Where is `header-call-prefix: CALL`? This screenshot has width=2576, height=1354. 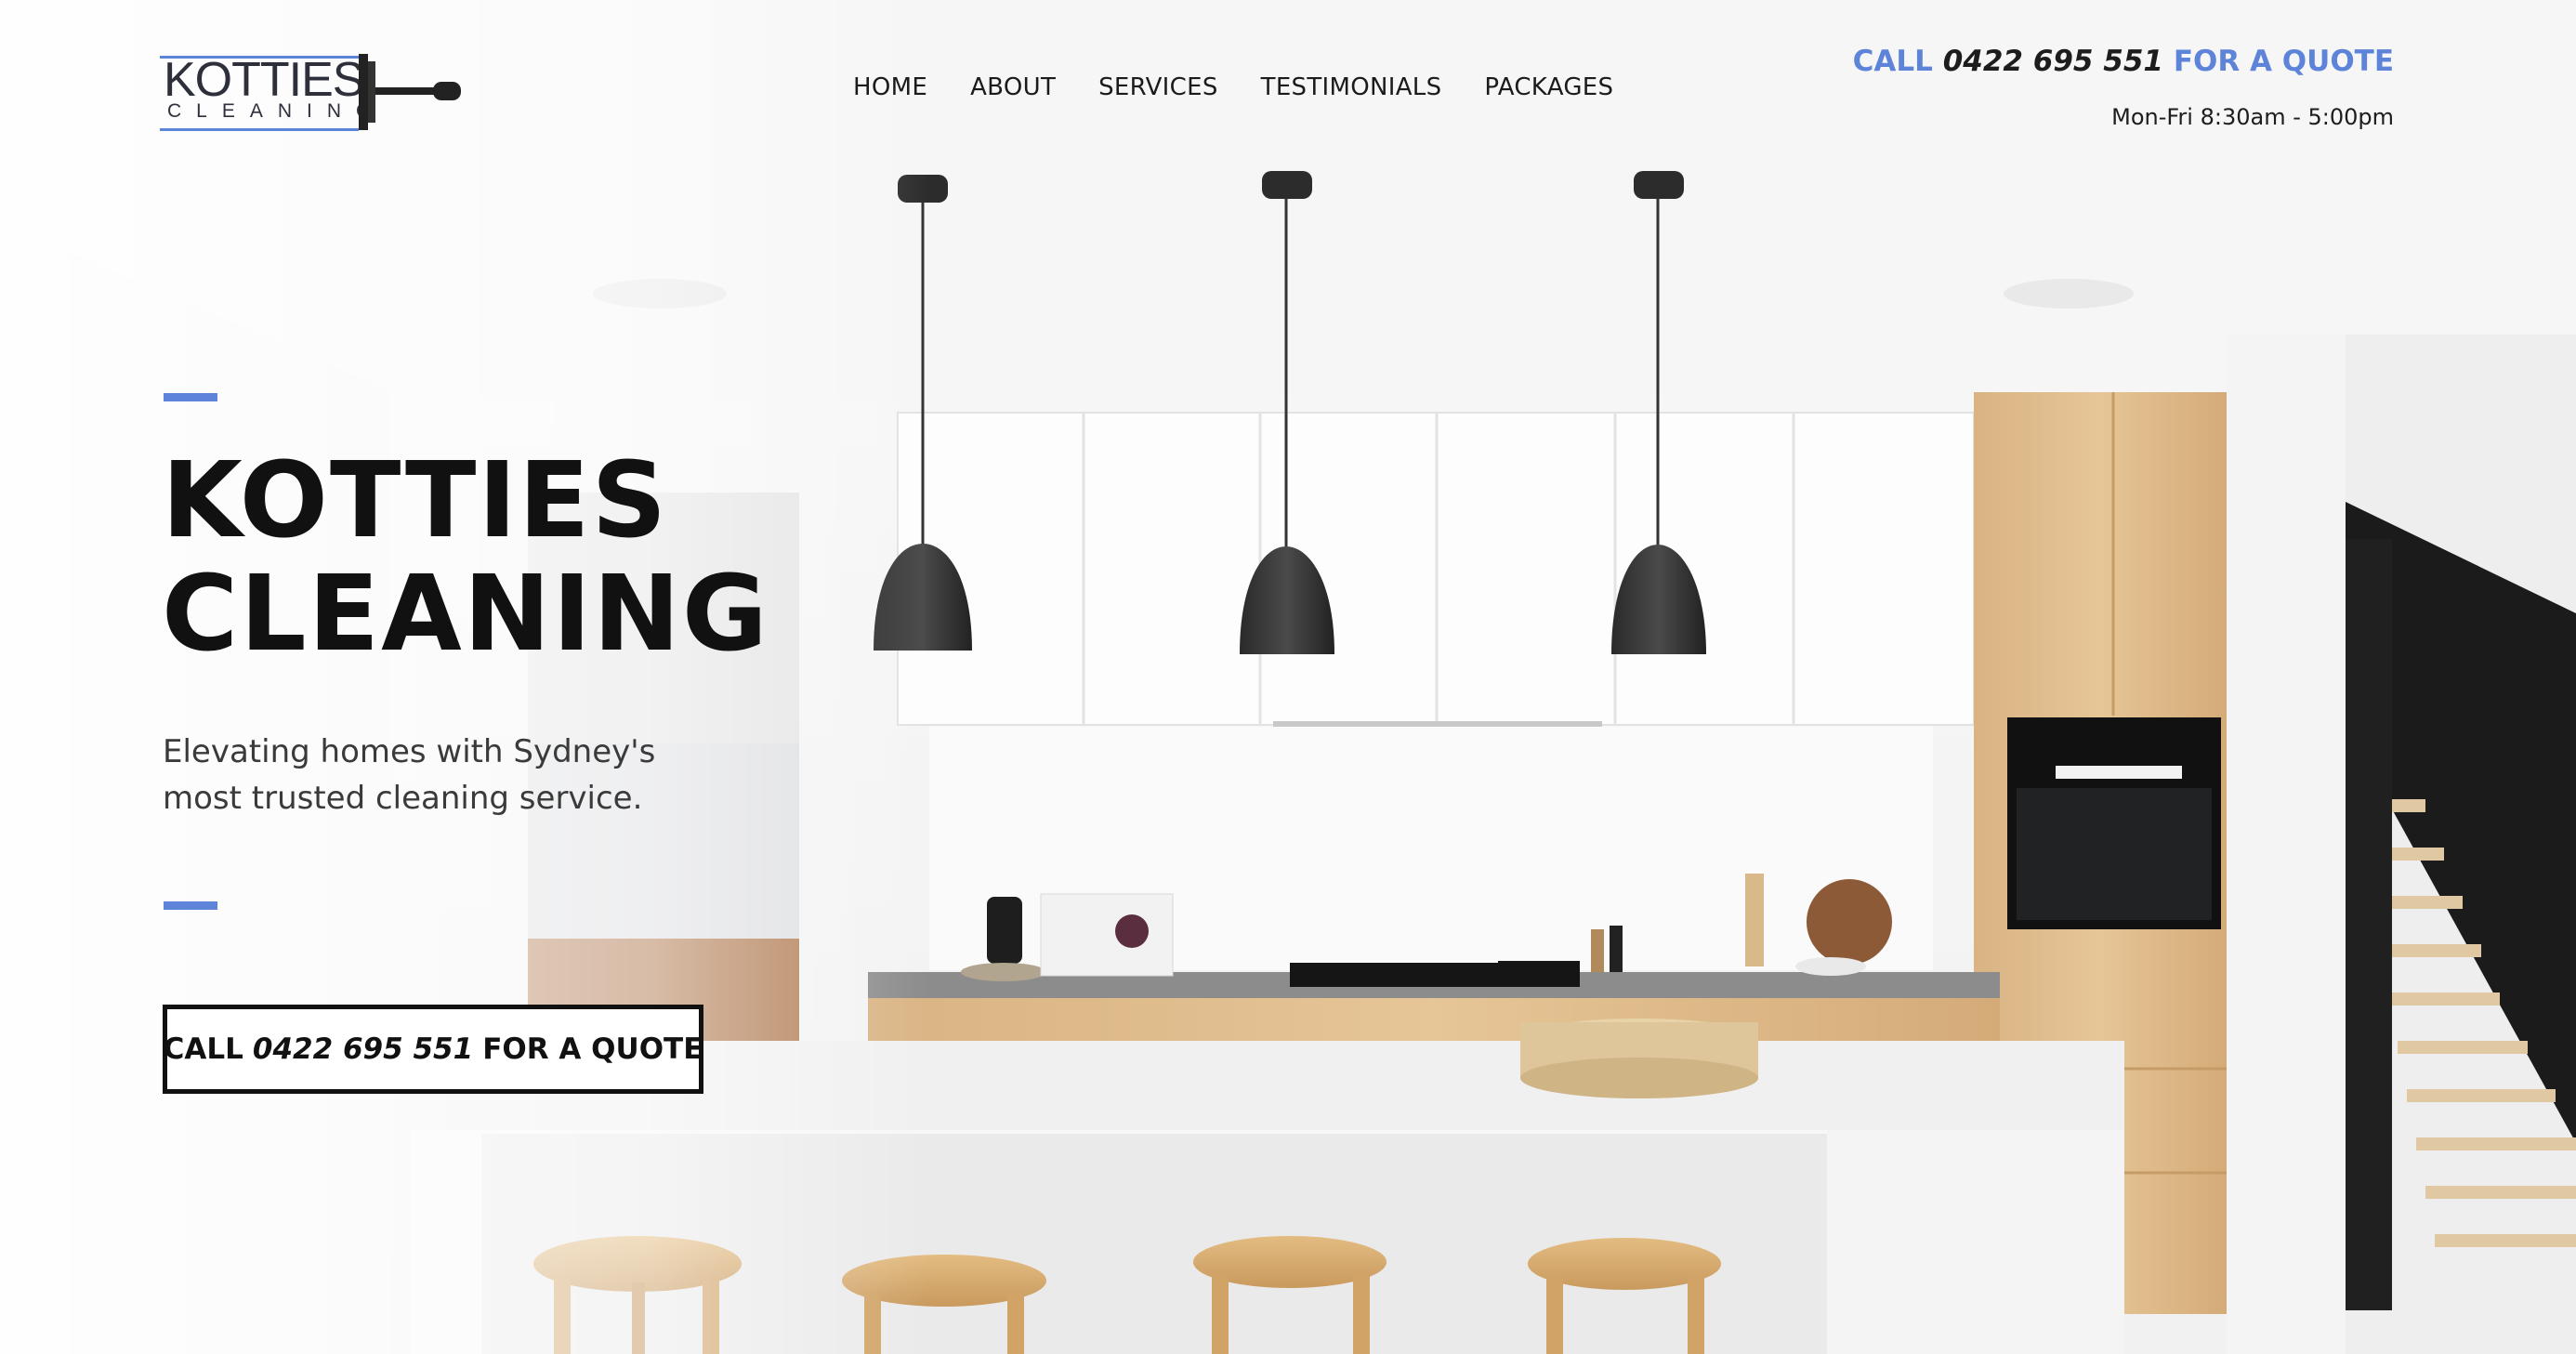 header-call-prefix: CALL is located at coordinates (1892, 62).